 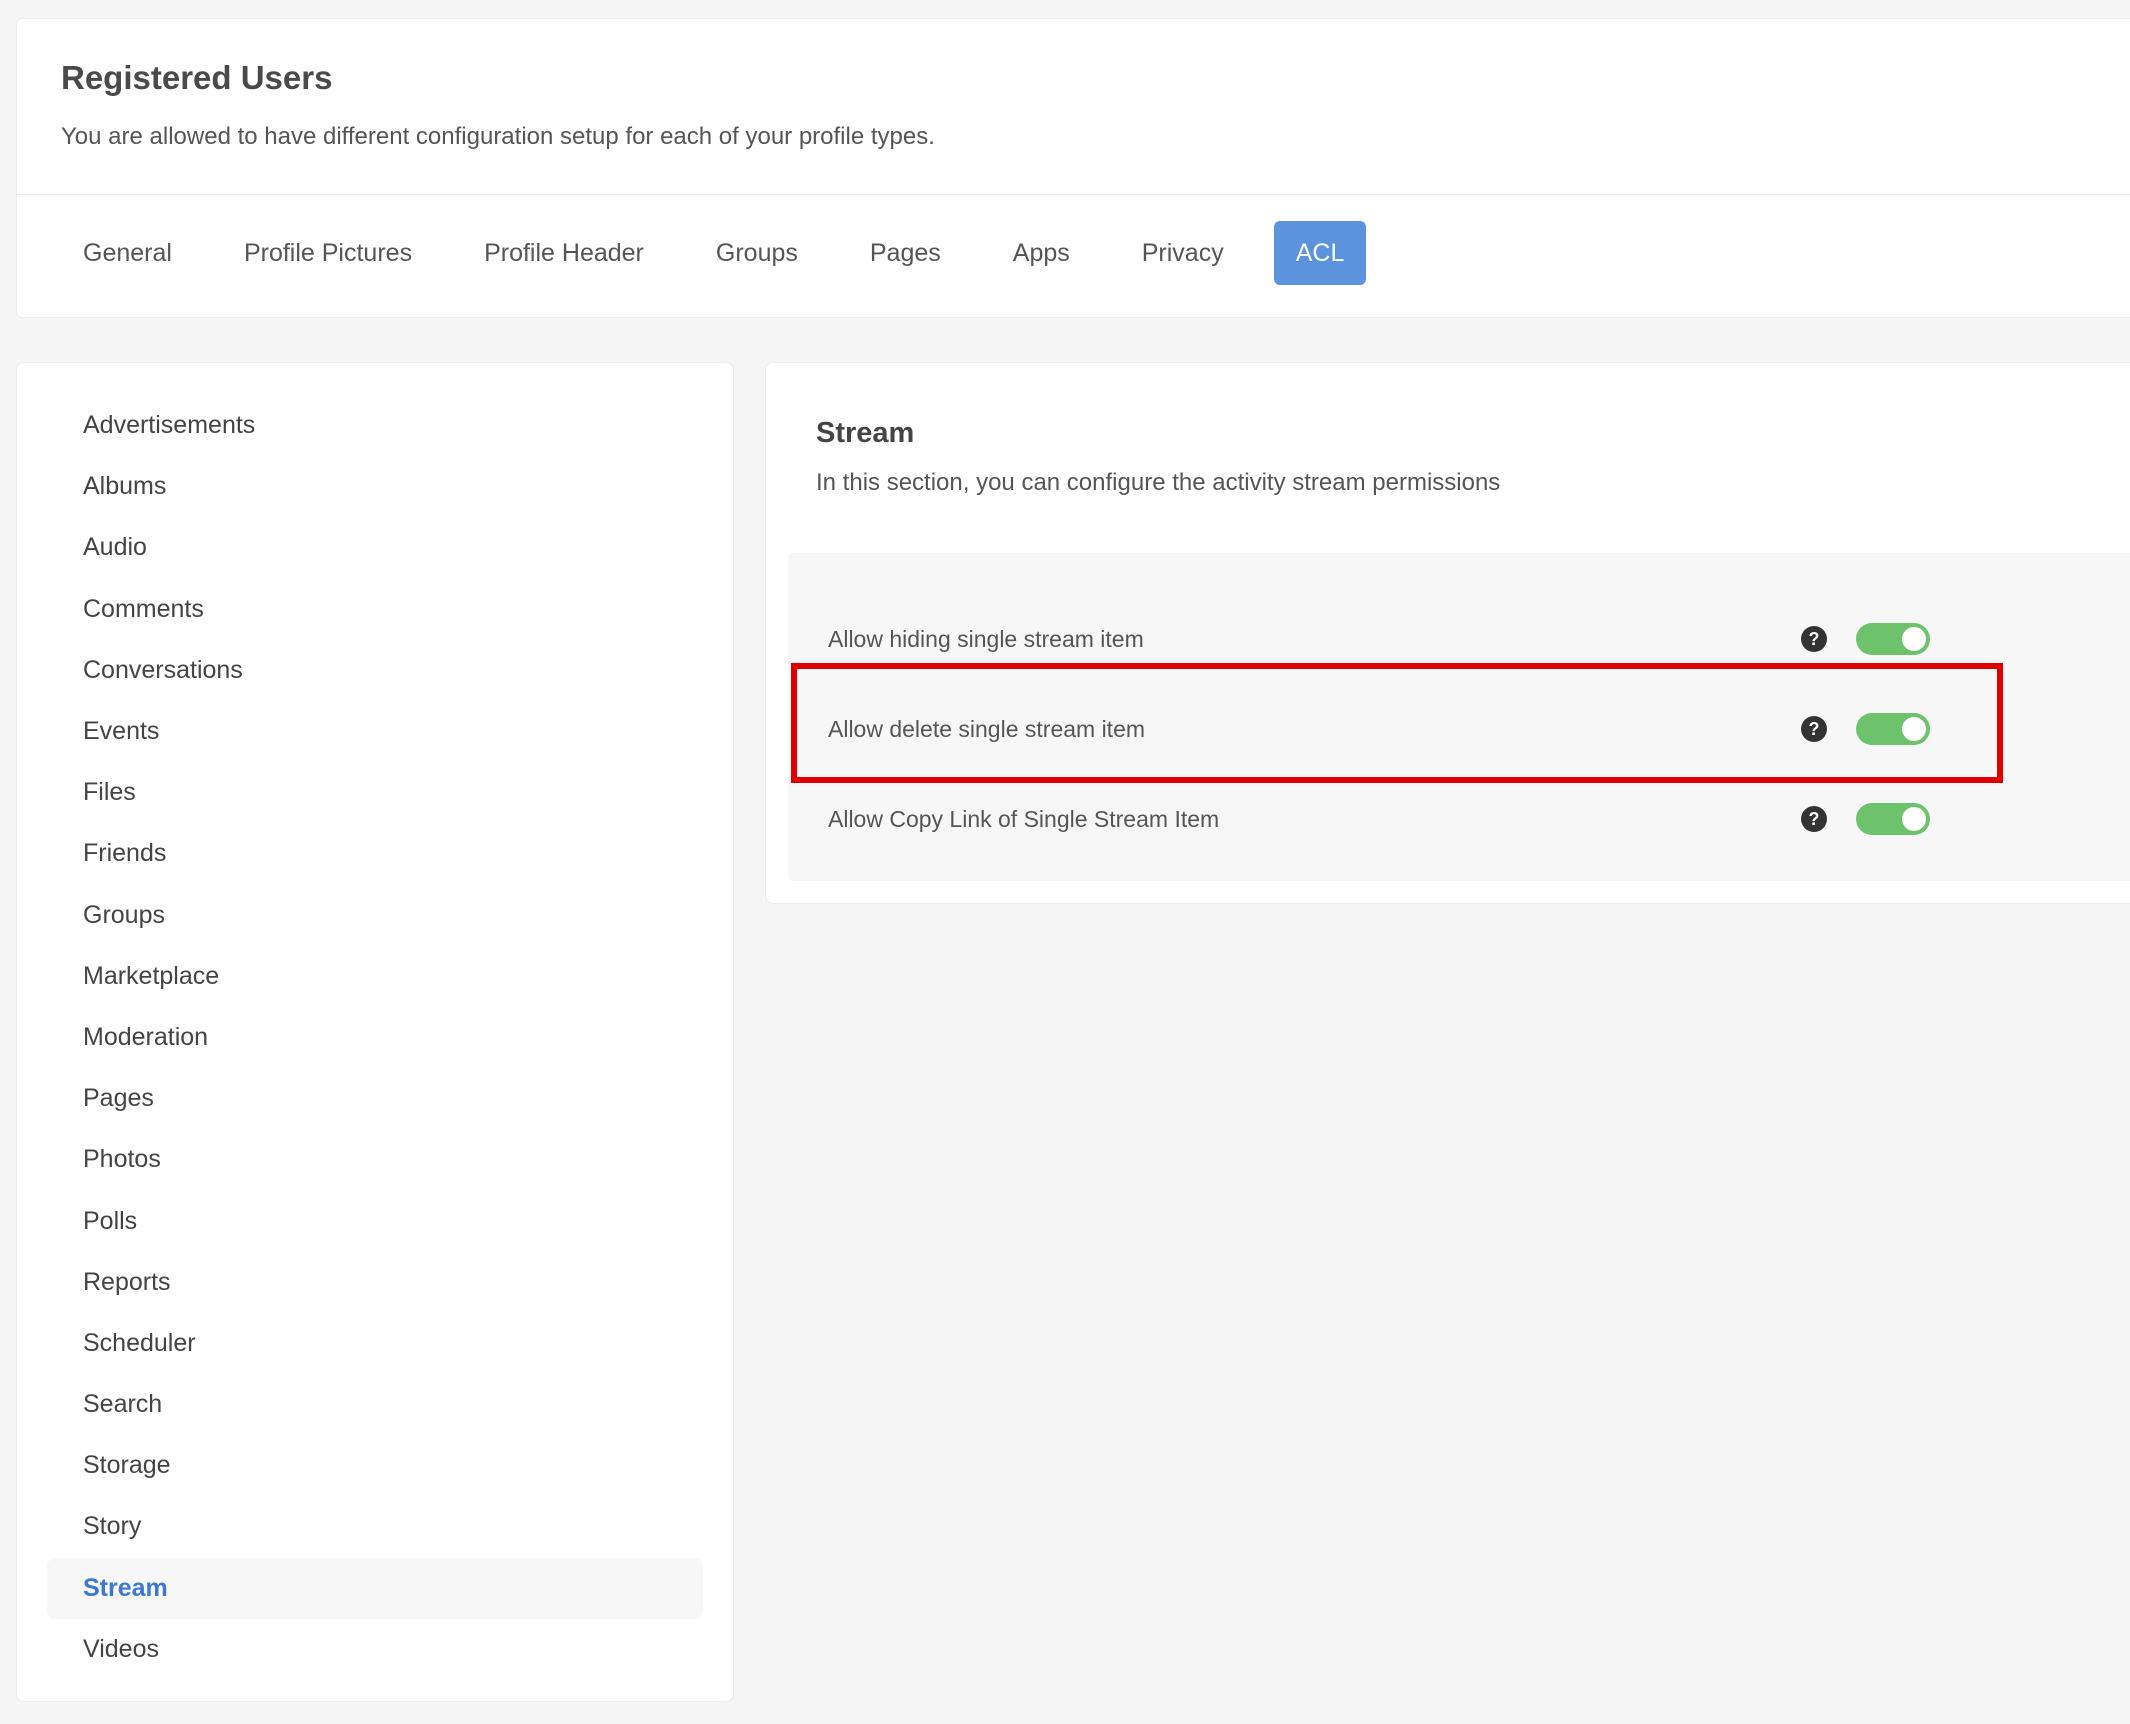 I want to click on sidebar-item-videos: Videos, so click(x=375, y=1649).